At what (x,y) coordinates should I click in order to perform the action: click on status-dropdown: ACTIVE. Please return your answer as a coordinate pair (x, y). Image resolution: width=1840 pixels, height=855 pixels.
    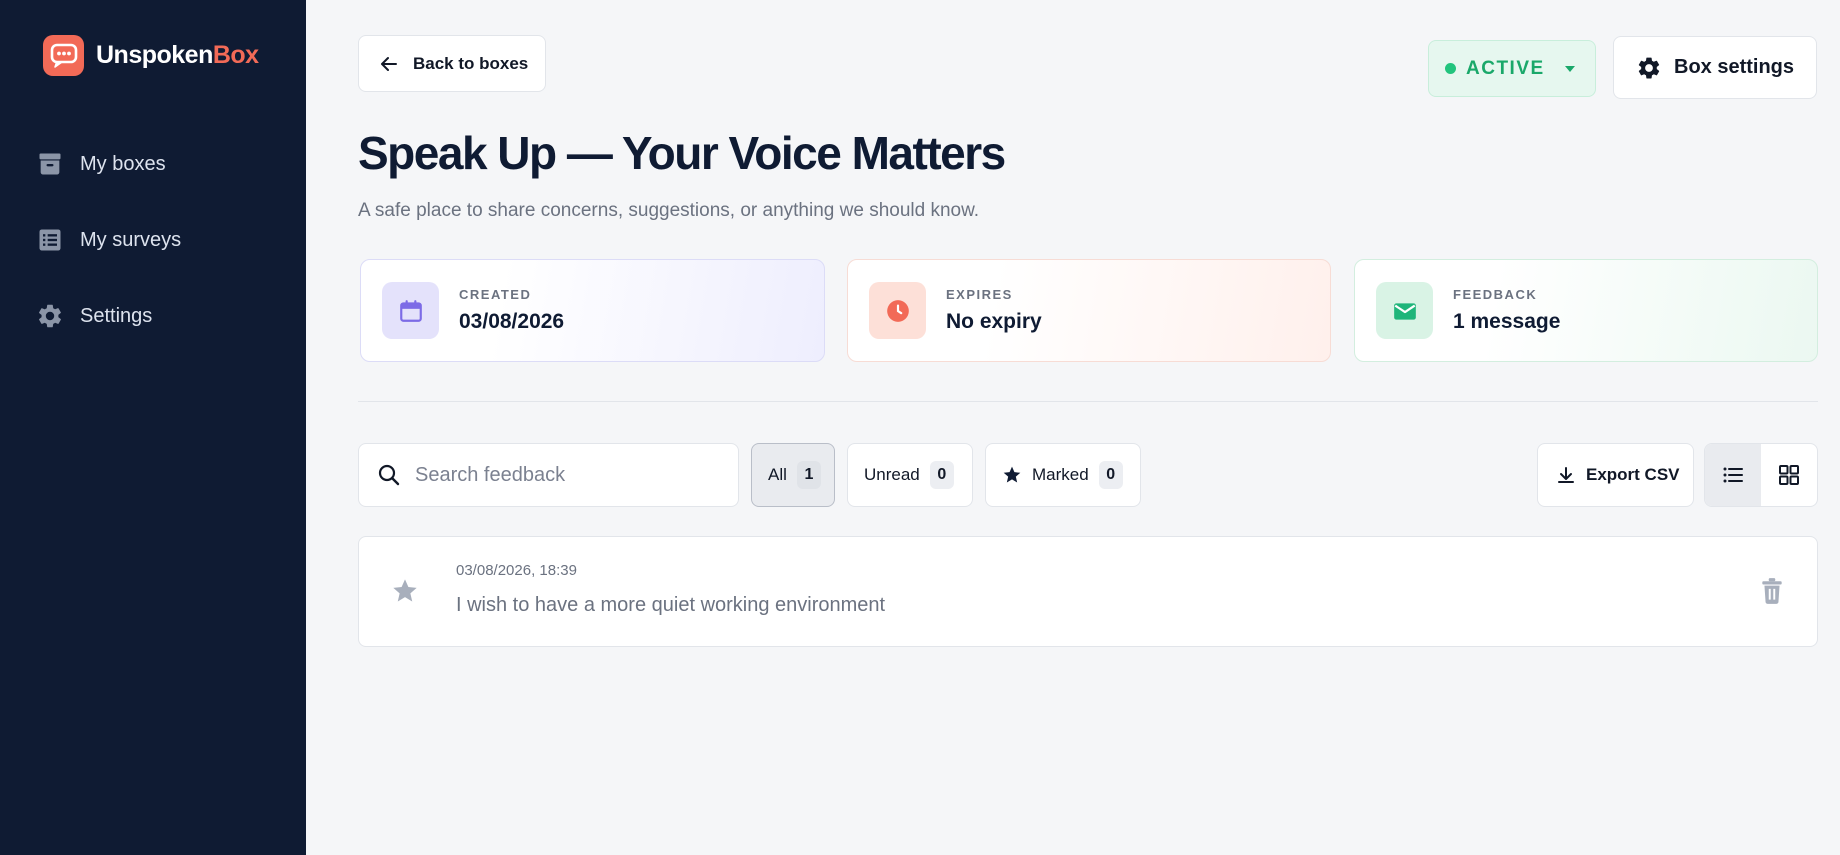
    Looking at the image, I should click on (1512, 68).